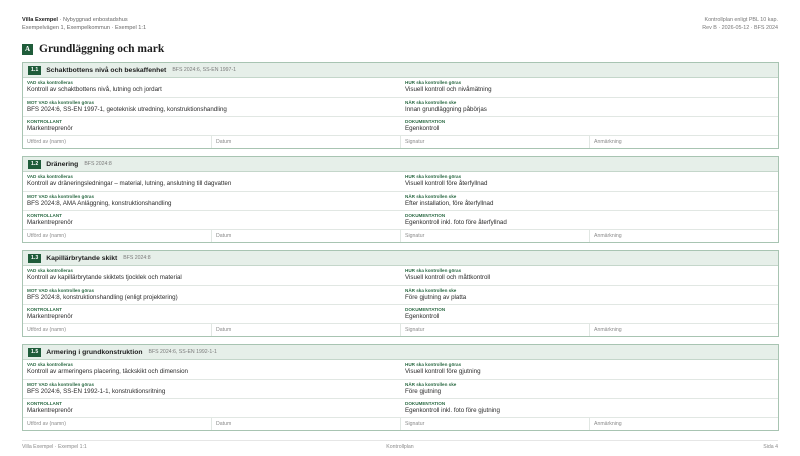 The width and height of the screenshot is (800, 456). Describe the element at coordinates (35, 352) in the screenshot. I see `card-number: 1.5` at that location.